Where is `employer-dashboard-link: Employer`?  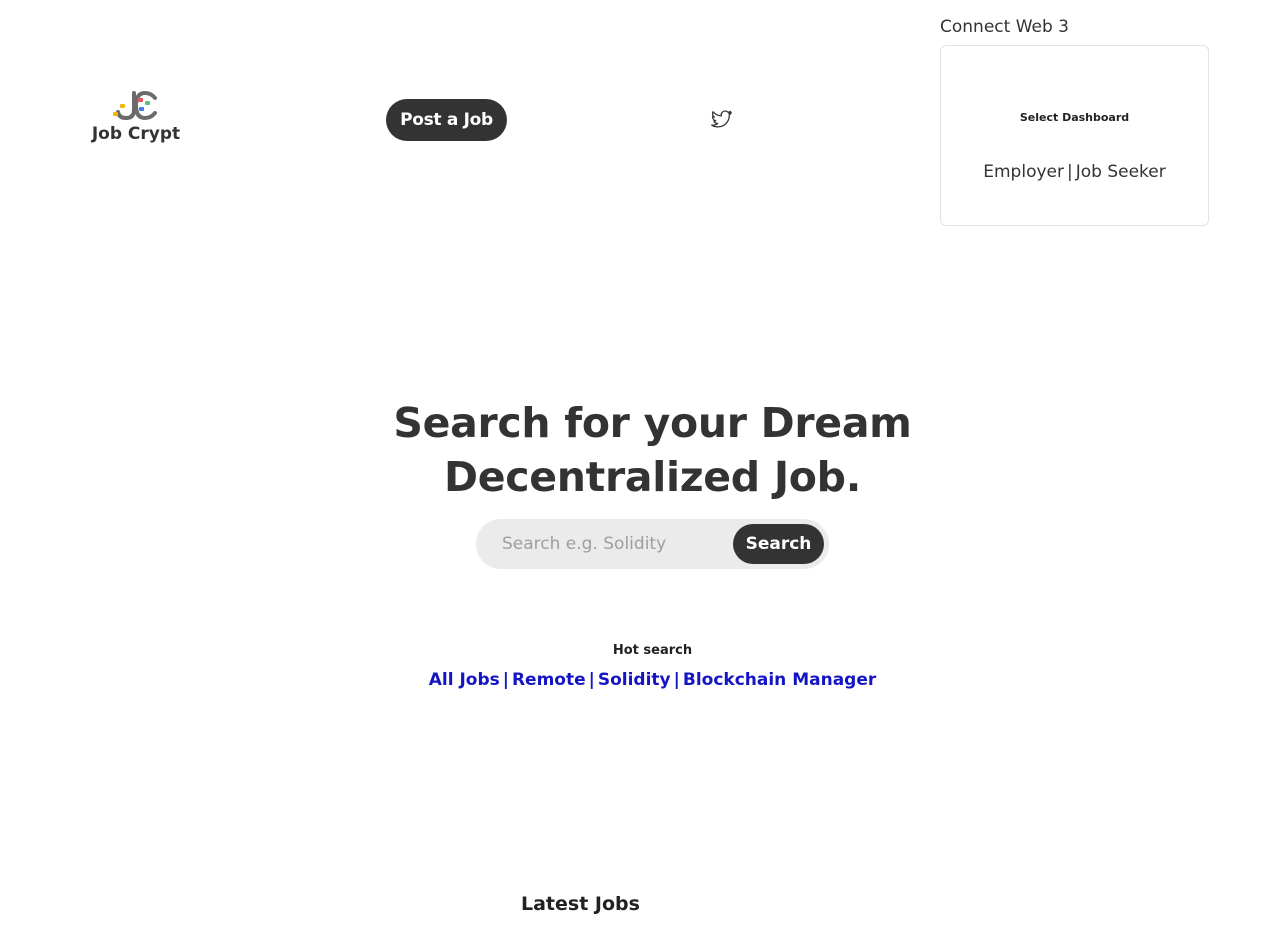
employer-dashboard-link: Employer is located at coordinates (1023, 172).